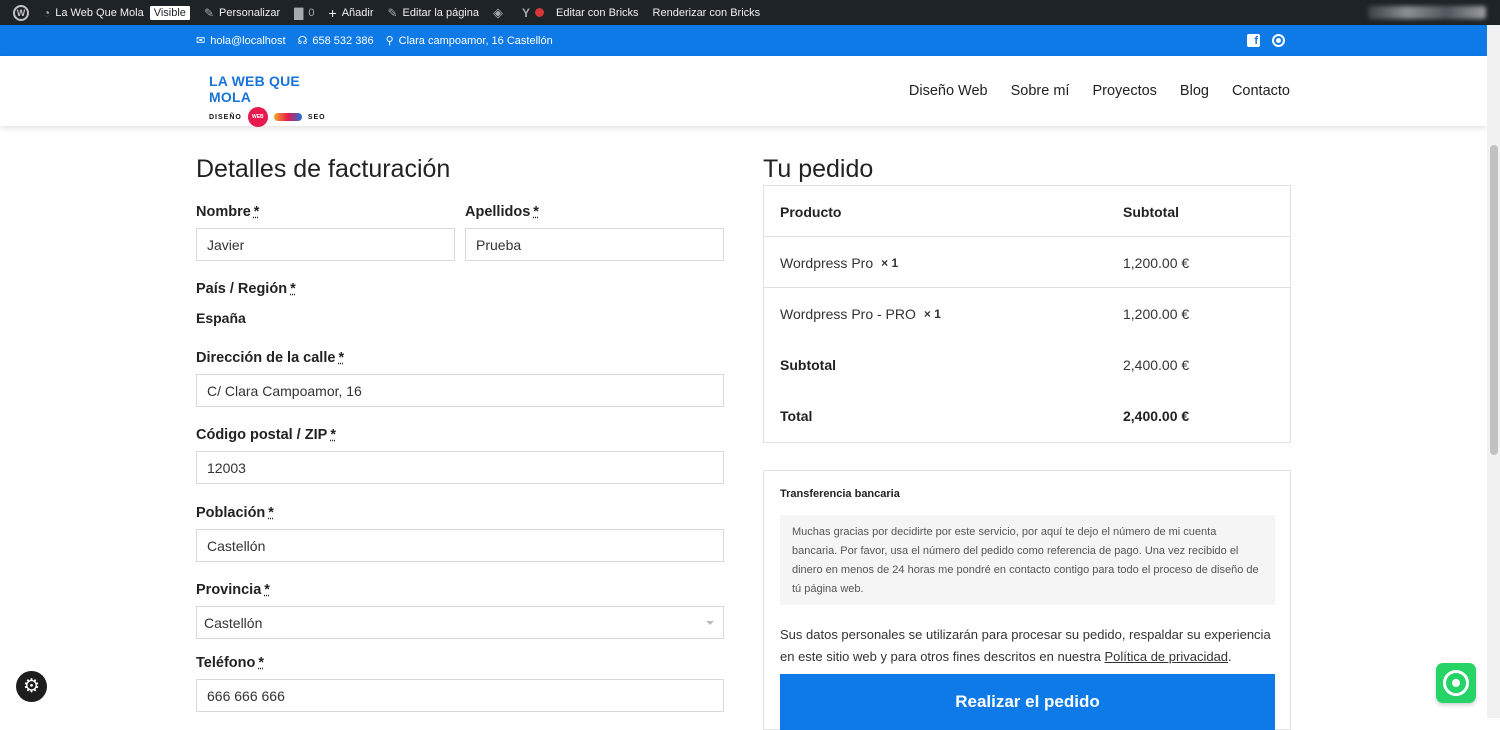  I want to click on nav-item-diseno-web: Diseño Web, so click(948, 91).